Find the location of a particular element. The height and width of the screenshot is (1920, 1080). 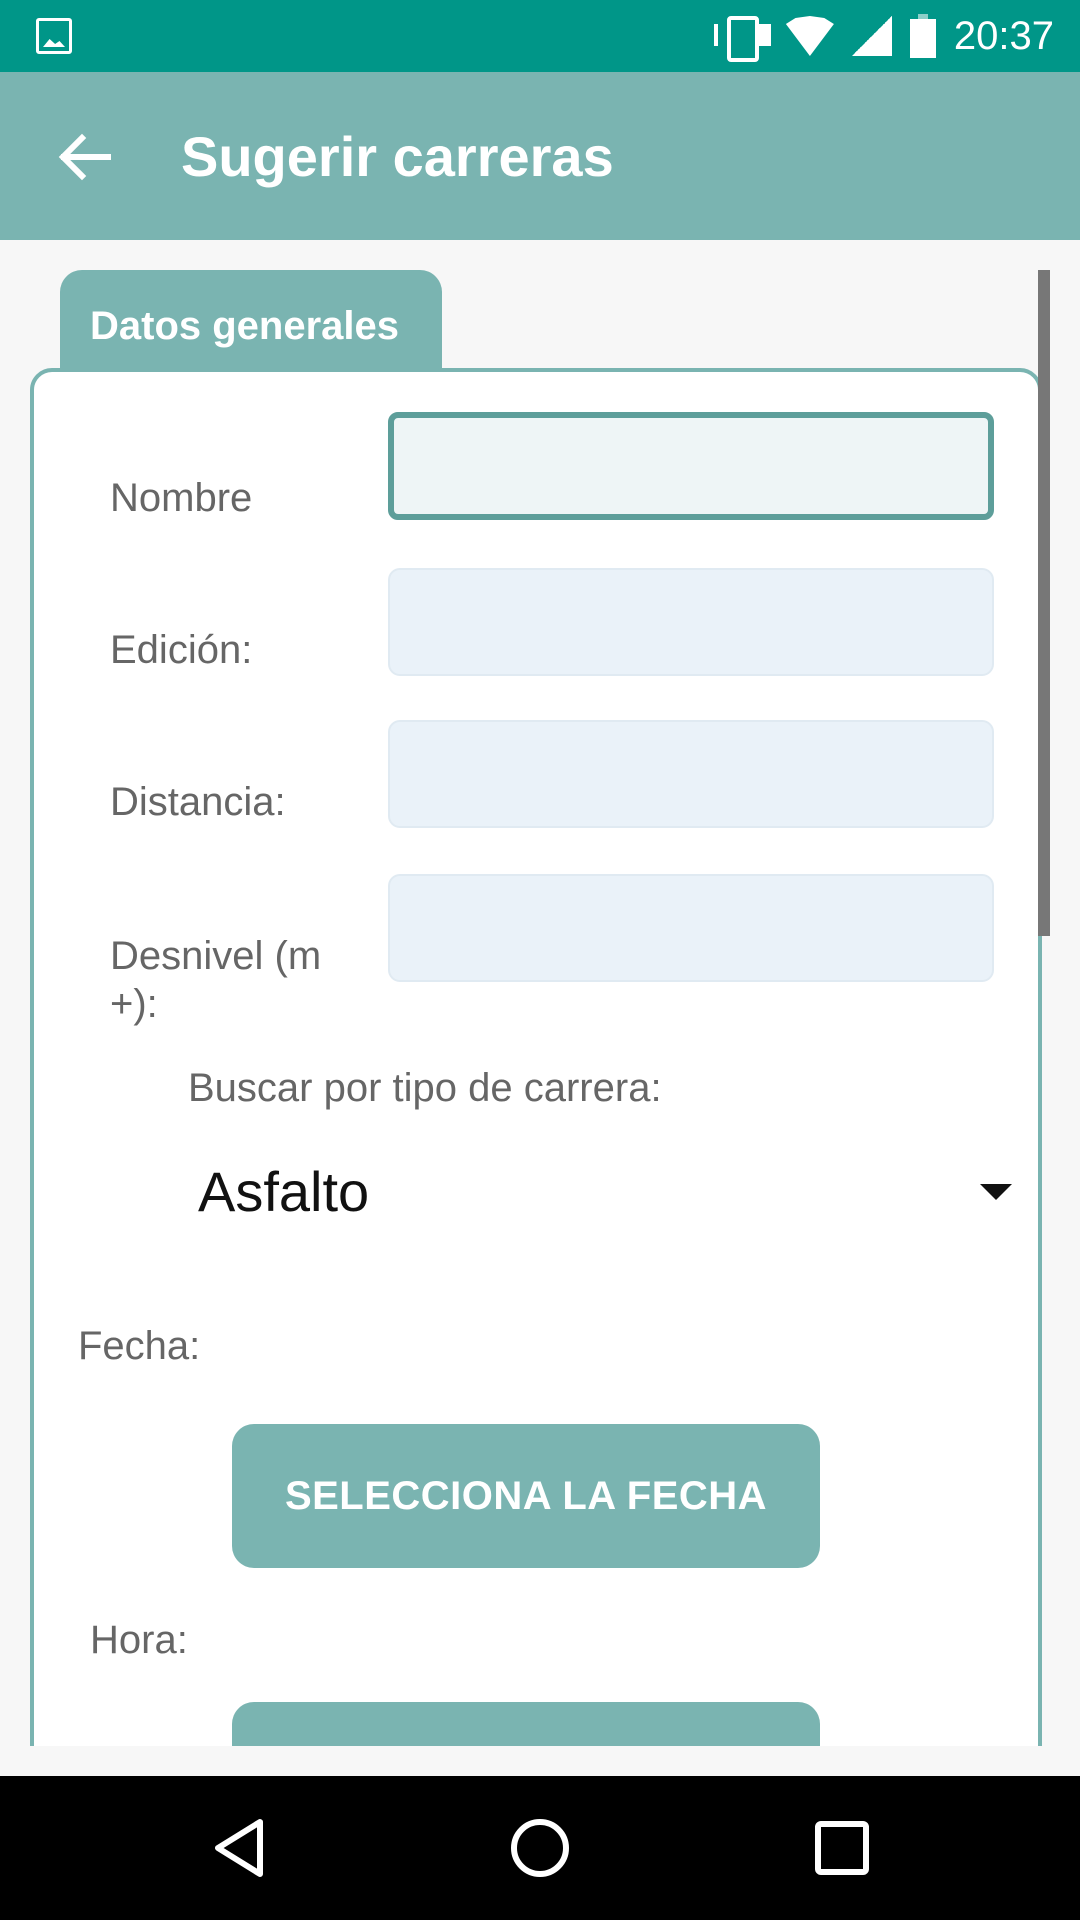

edicion-label: Edición: is located at coordinates (181, 650).